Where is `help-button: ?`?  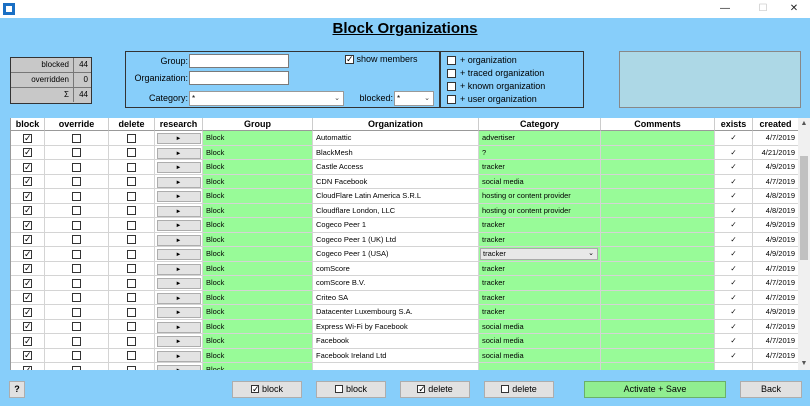 help-button: ? is located at coordinates (17, 389).